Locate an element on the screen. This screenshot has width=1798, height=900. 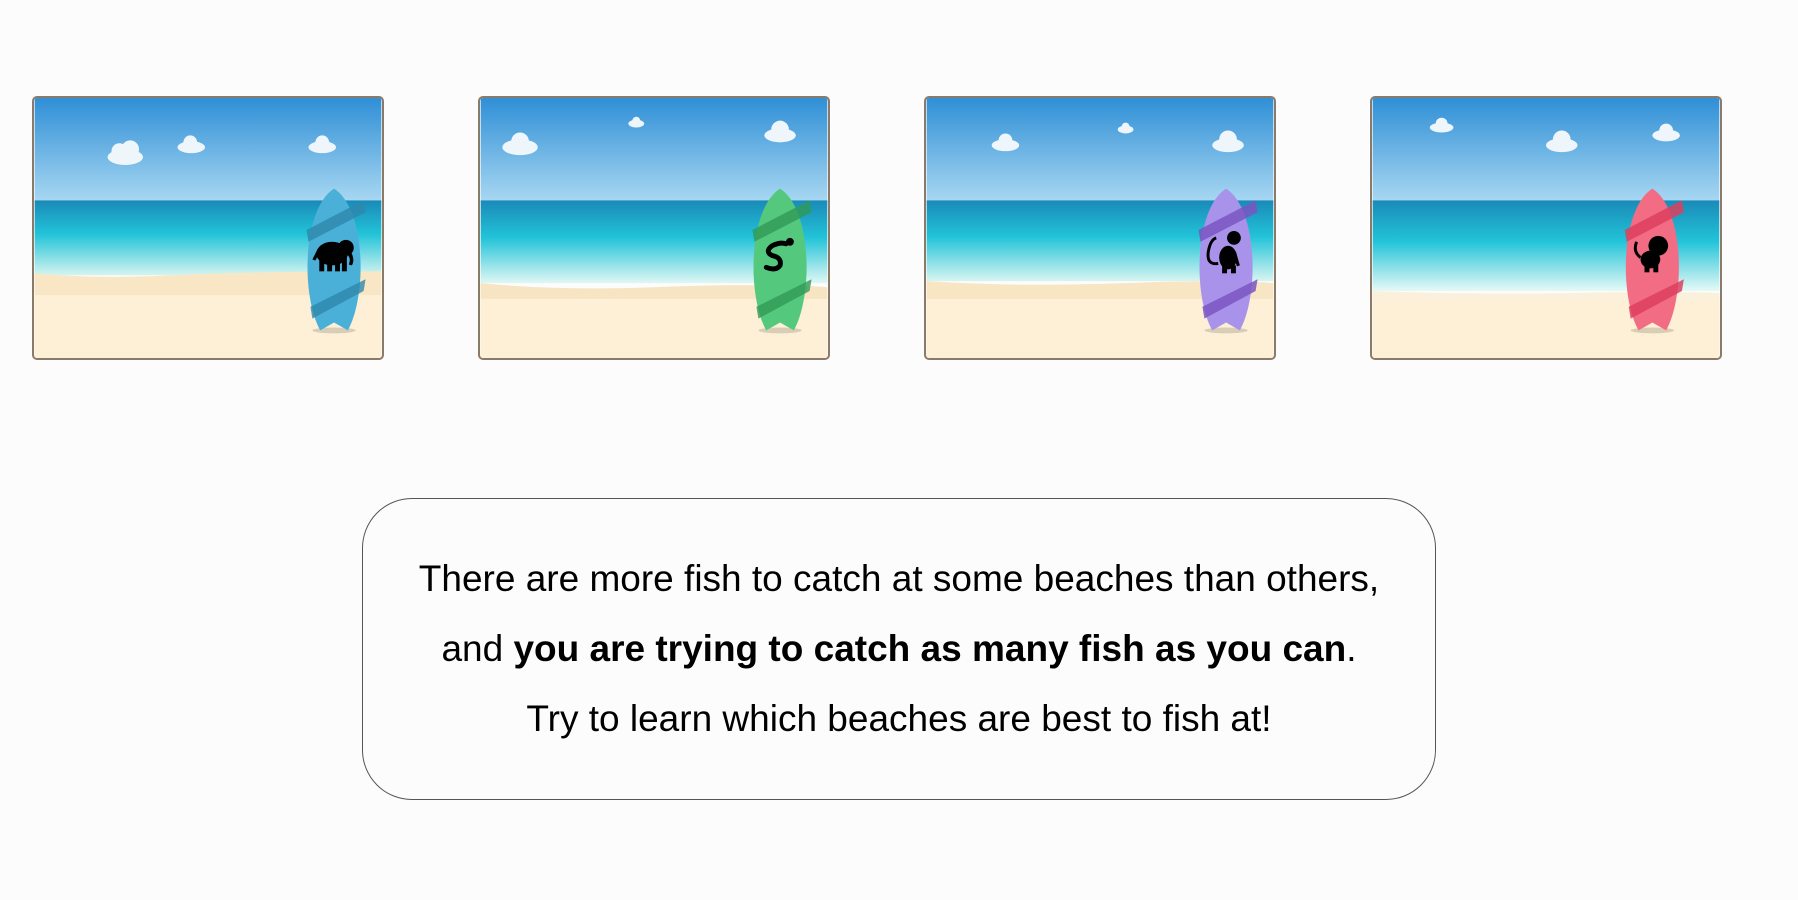
beach-option-snake is located at coordinates (654, 228).